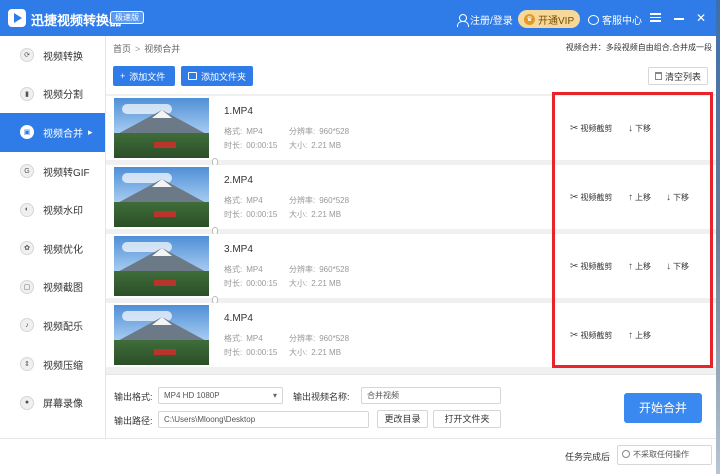 This screenshot has width=720, height=474. What do you see at coordinates (321, 397) in the screenshot?
I see `output-name-label: 输出视频名称:` at bounding box center [321, 397].